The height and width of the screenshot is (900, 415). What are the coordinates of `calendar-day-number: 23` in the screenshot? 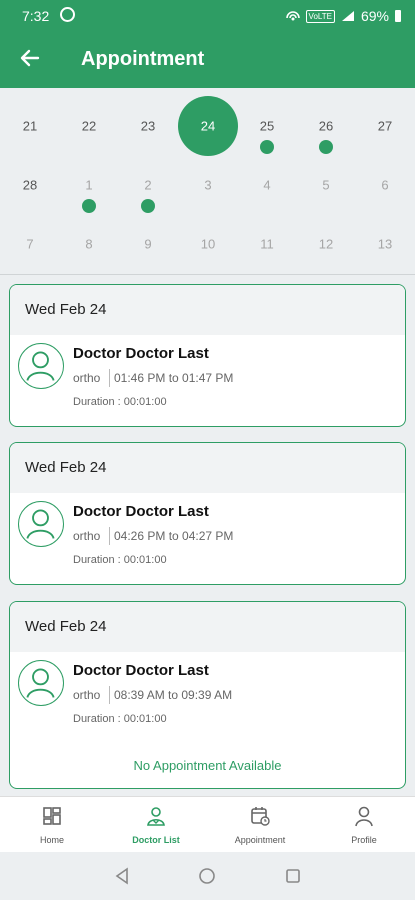 It's located at (148, 126).